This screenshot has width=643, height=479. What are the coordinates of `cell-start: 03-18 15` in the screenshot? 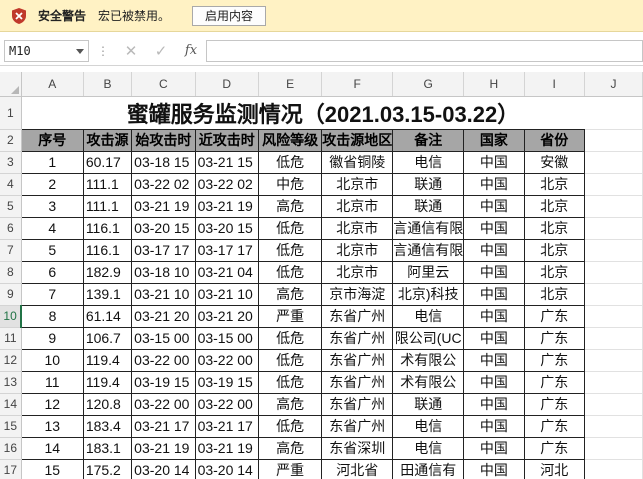 It's located at (163, 162).